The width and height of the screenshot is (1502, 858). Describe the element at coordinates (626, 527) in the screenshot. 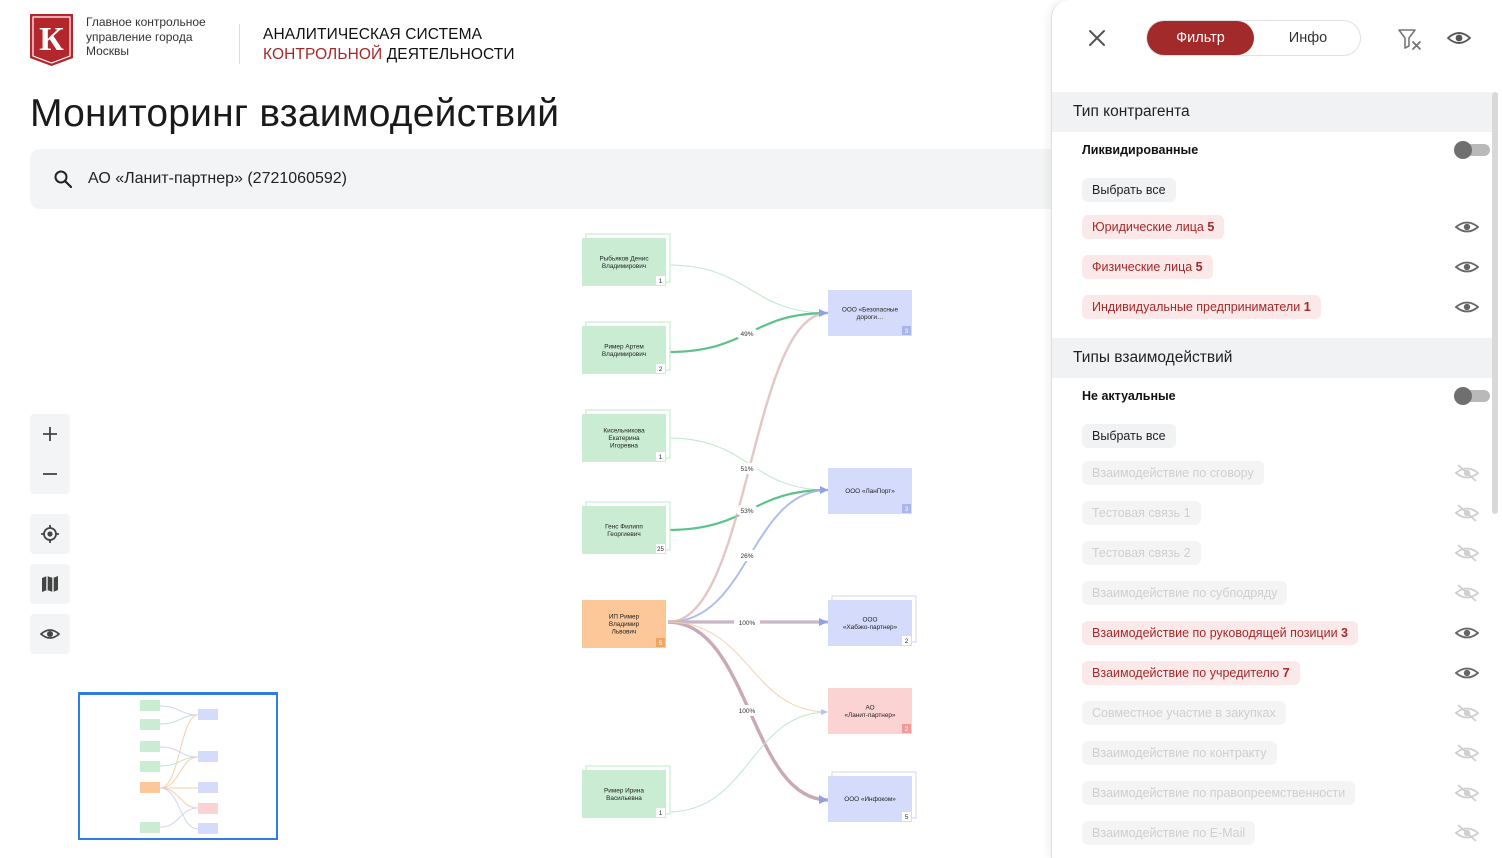

I see `graph-node-person: Генс ФилиппГеоргиевич 25` at that location.